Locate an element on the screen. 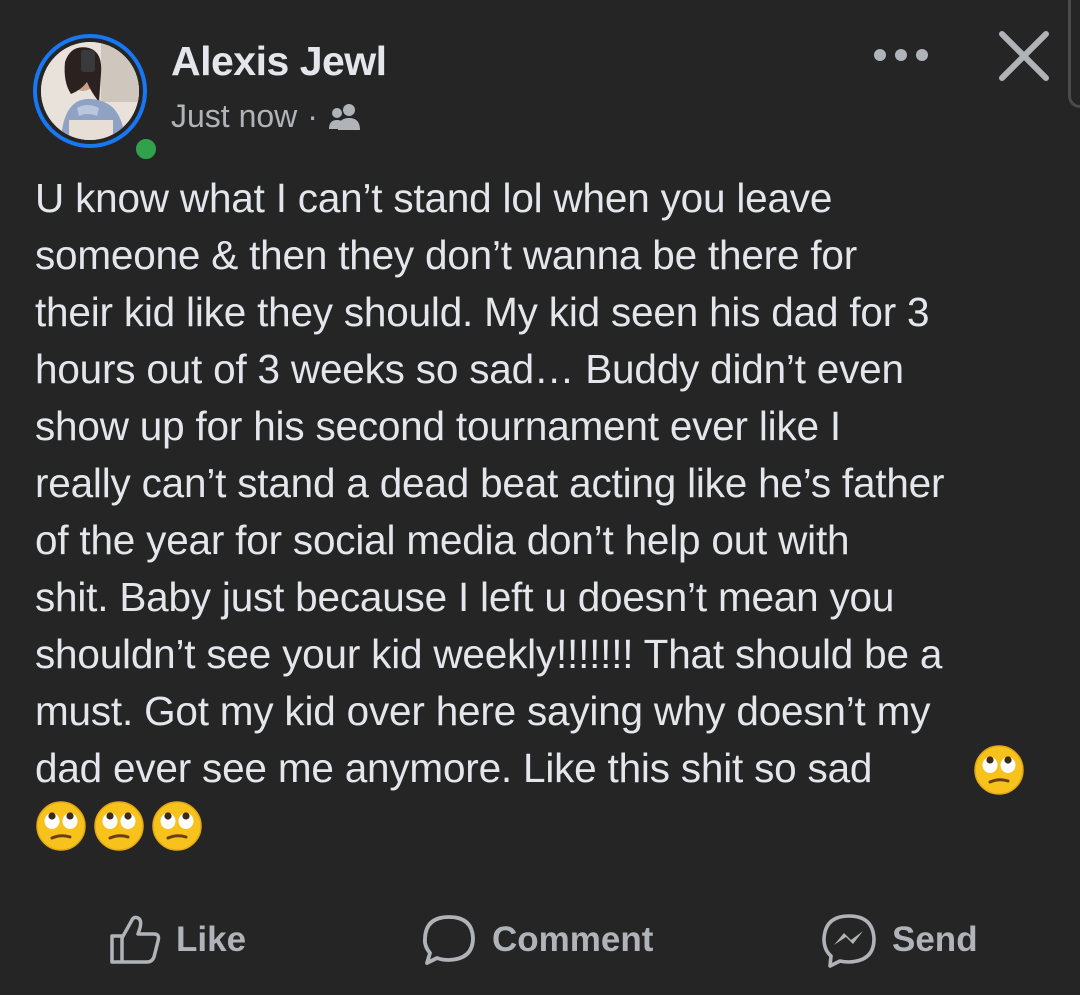  post-meta: Just now · is located at coordinates (266, 116).